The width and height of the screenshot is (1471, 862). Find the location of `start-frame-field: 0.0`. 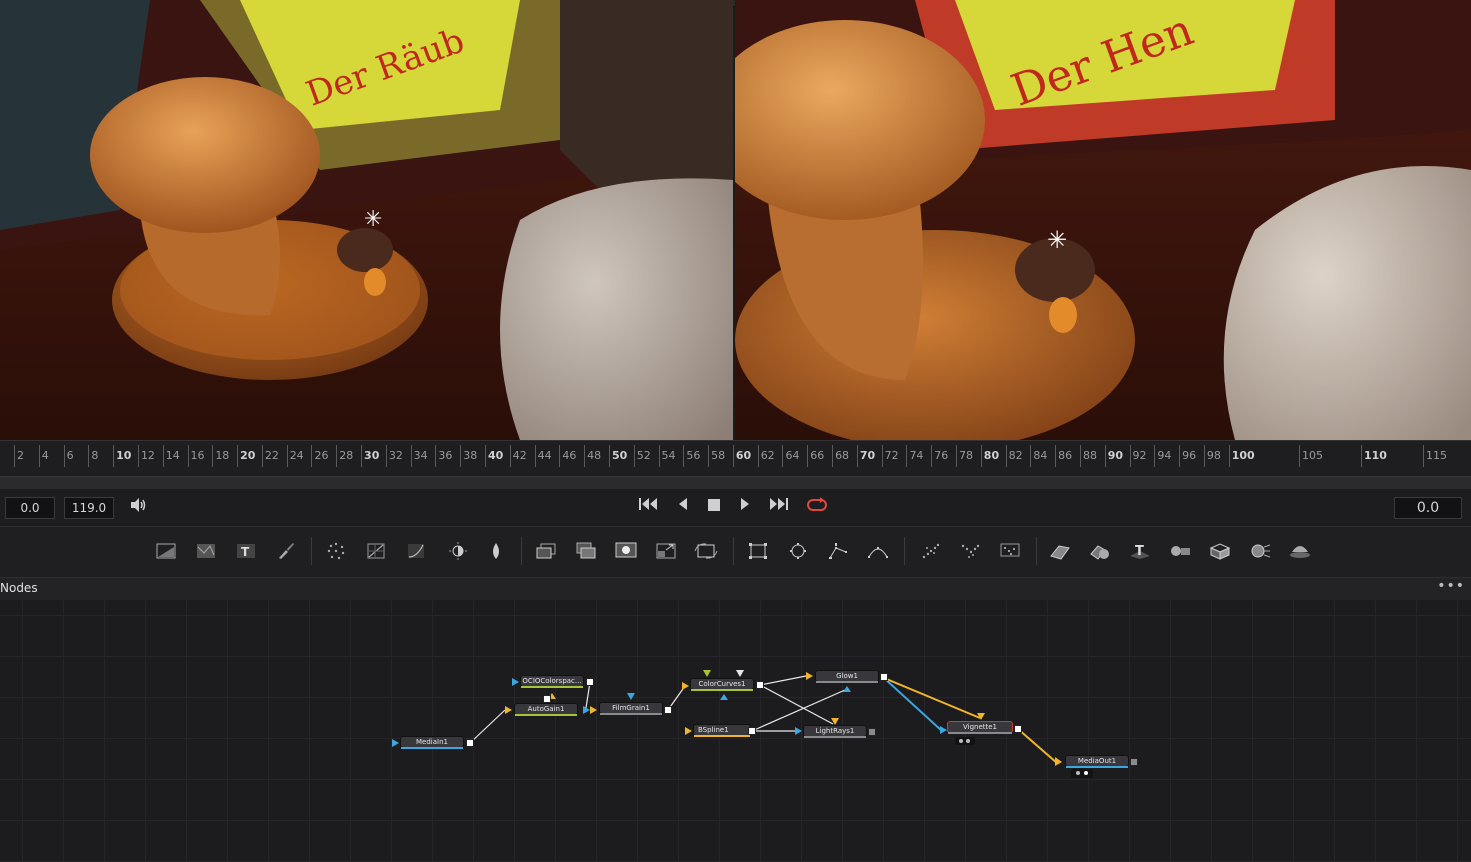

start-frame-field: 0.0 is located at coordinates (30, 508).